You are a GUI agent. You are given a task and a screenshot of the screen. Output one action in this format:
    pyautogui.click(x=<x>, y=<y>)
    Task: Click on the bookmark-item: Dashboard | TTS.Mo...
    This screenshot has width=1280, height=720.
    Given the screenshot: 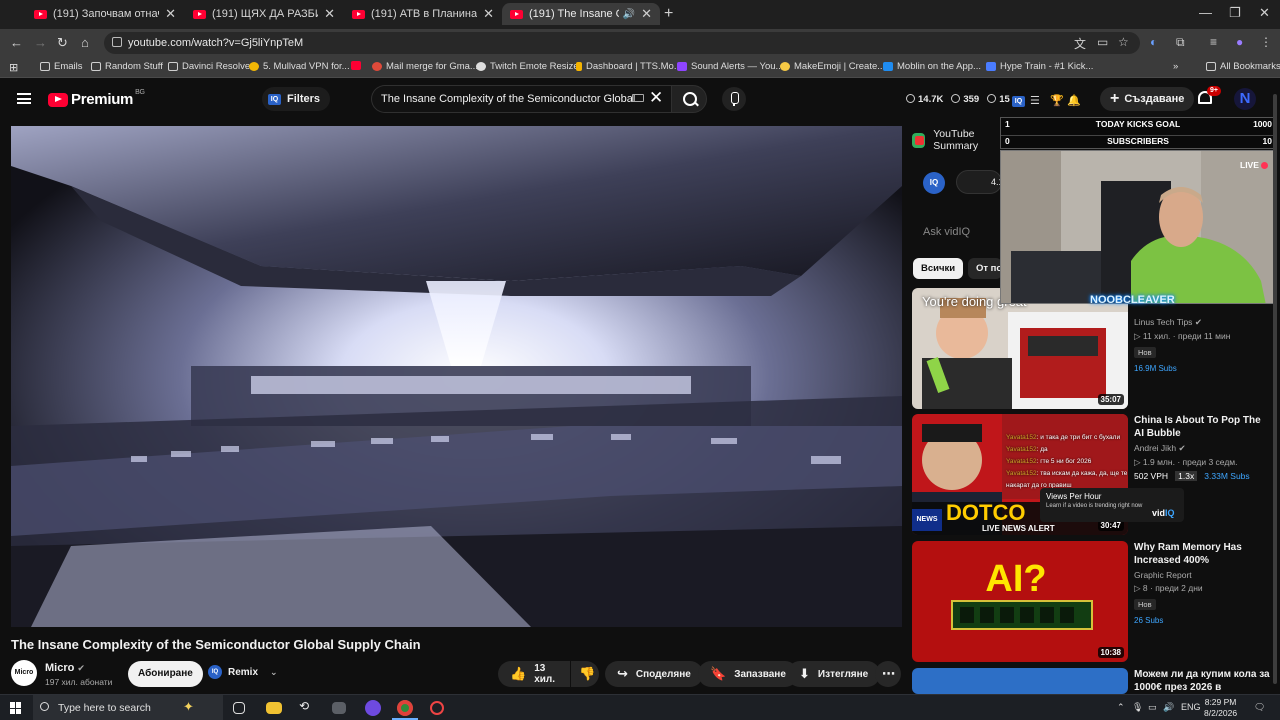 What is the action you would take?
    pyautogui.click(x=629, y=66)
    